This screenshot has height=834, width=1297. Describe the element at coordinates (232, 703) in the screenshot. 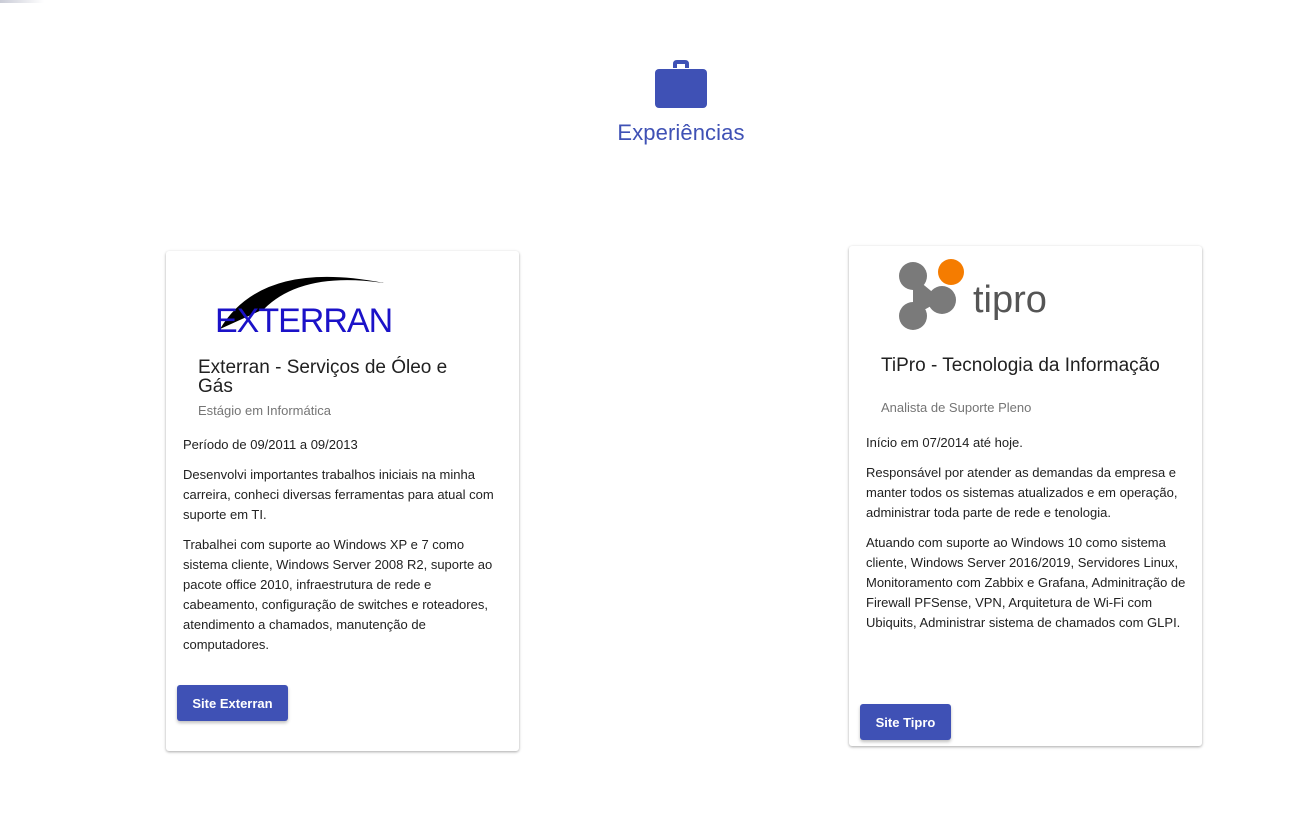

I see `site-exterran-button: Site Exterran` at that location.